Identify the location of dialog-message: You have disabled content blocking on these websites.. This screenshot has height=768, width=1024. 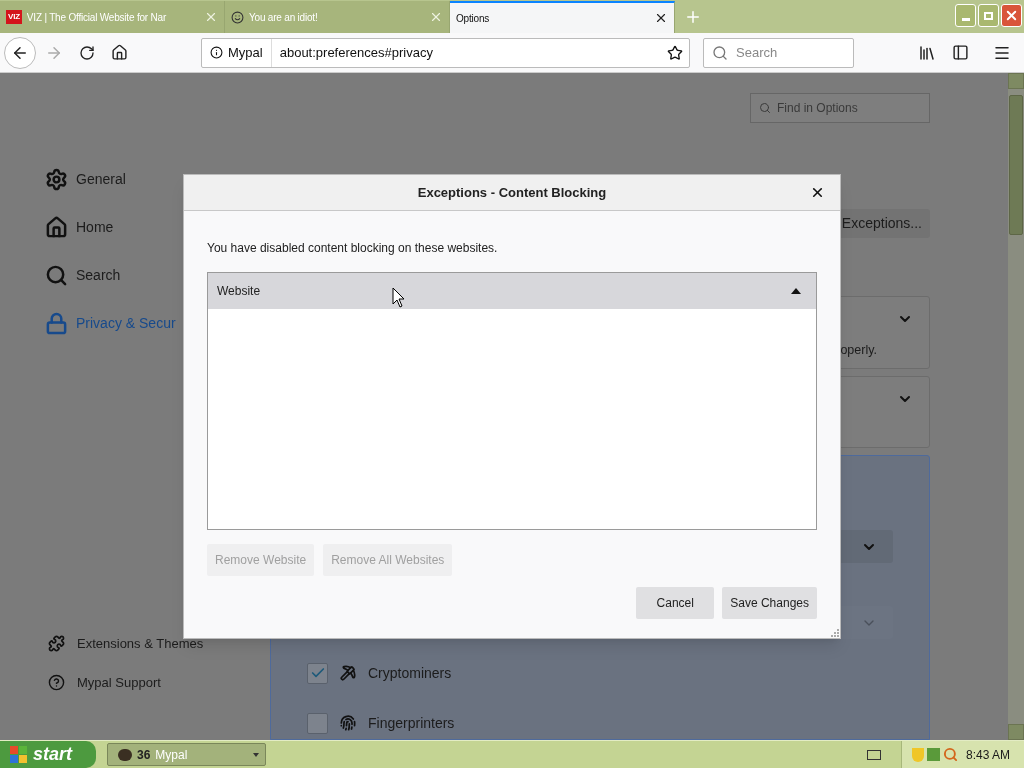
(353, 248).